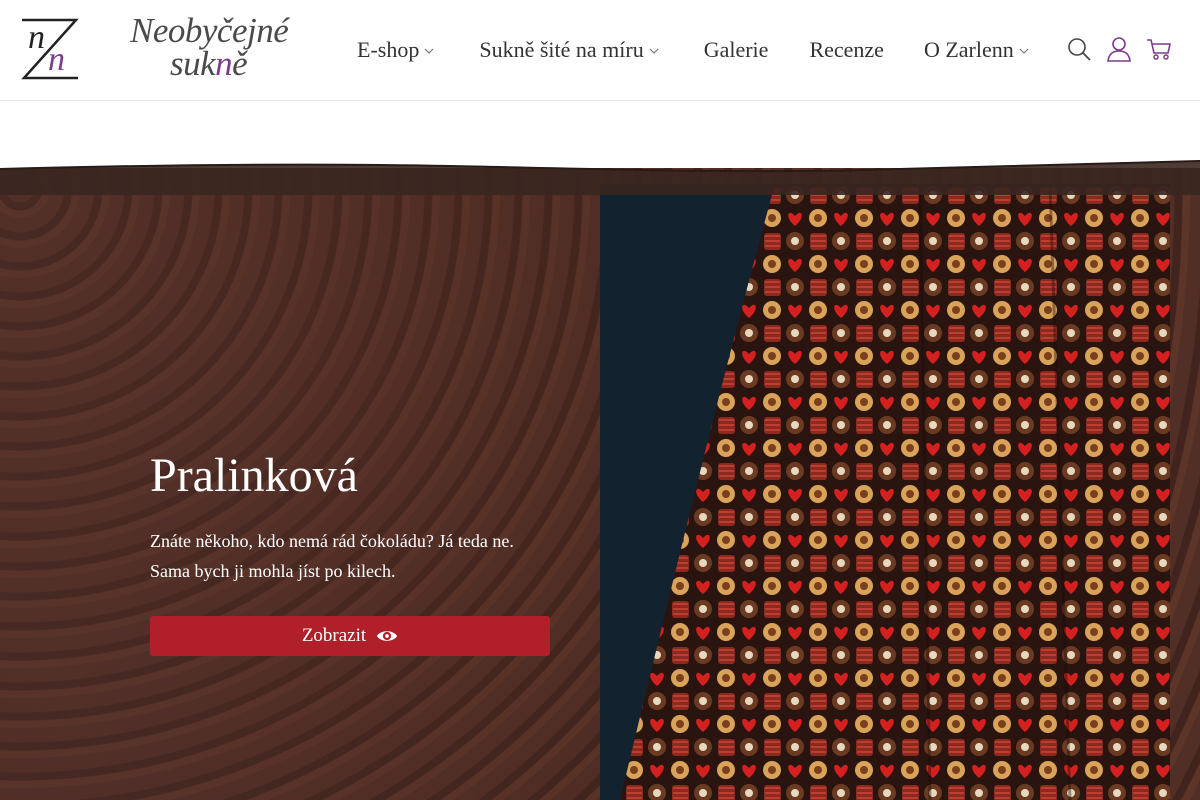  Describe the element at coordinates (254, 475) in the screenshot. I see `hero-title: Pralinková` at that location.